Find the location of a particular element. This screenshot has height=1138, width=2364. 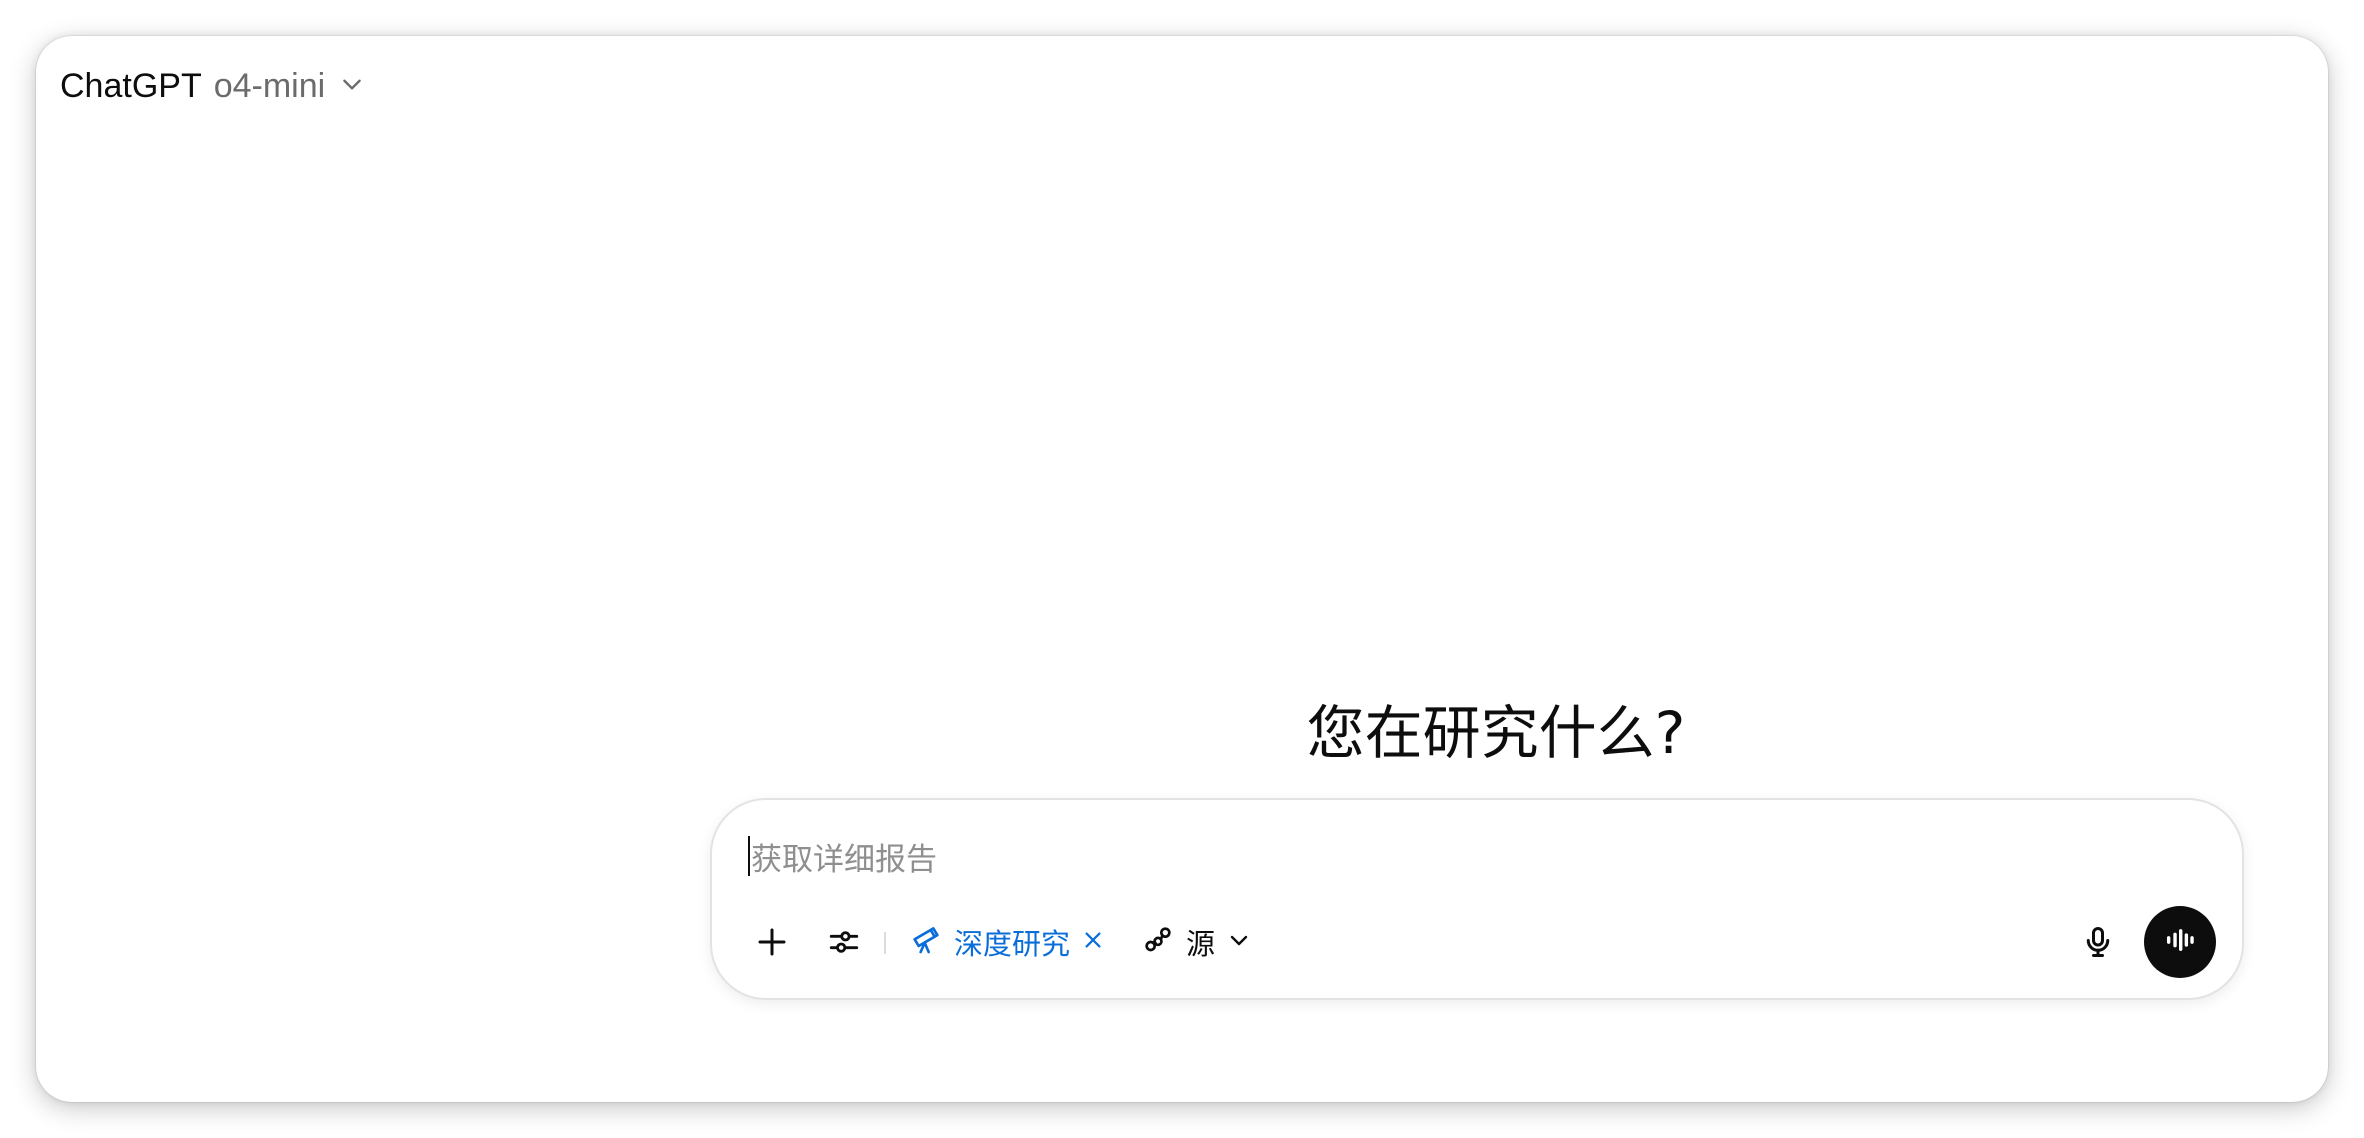

voice-mode-button is located at coordinates (2180, 942).